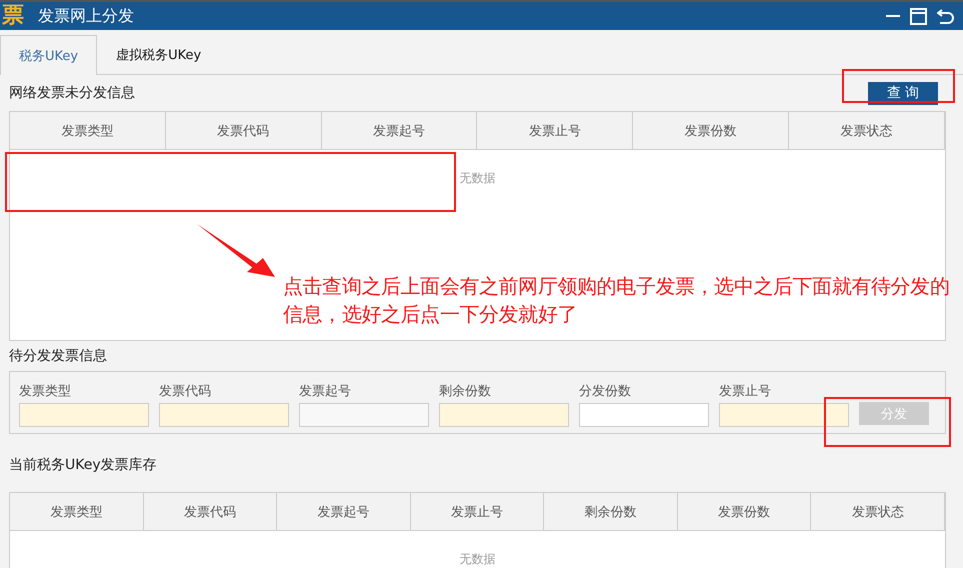  What do you see at coordinates (745, 391) in the screenshot?
I see `field-label: 发票止号` at bounding box center [745, 391].